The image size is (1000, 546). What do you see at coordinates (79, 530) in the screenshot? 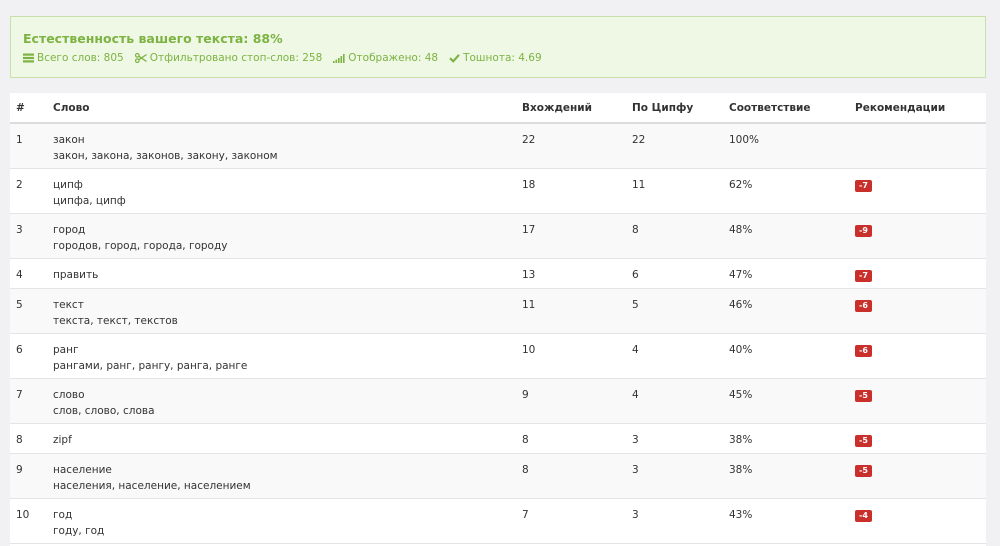
I see `word-forms: году, год` at bounding box center [79, 530].